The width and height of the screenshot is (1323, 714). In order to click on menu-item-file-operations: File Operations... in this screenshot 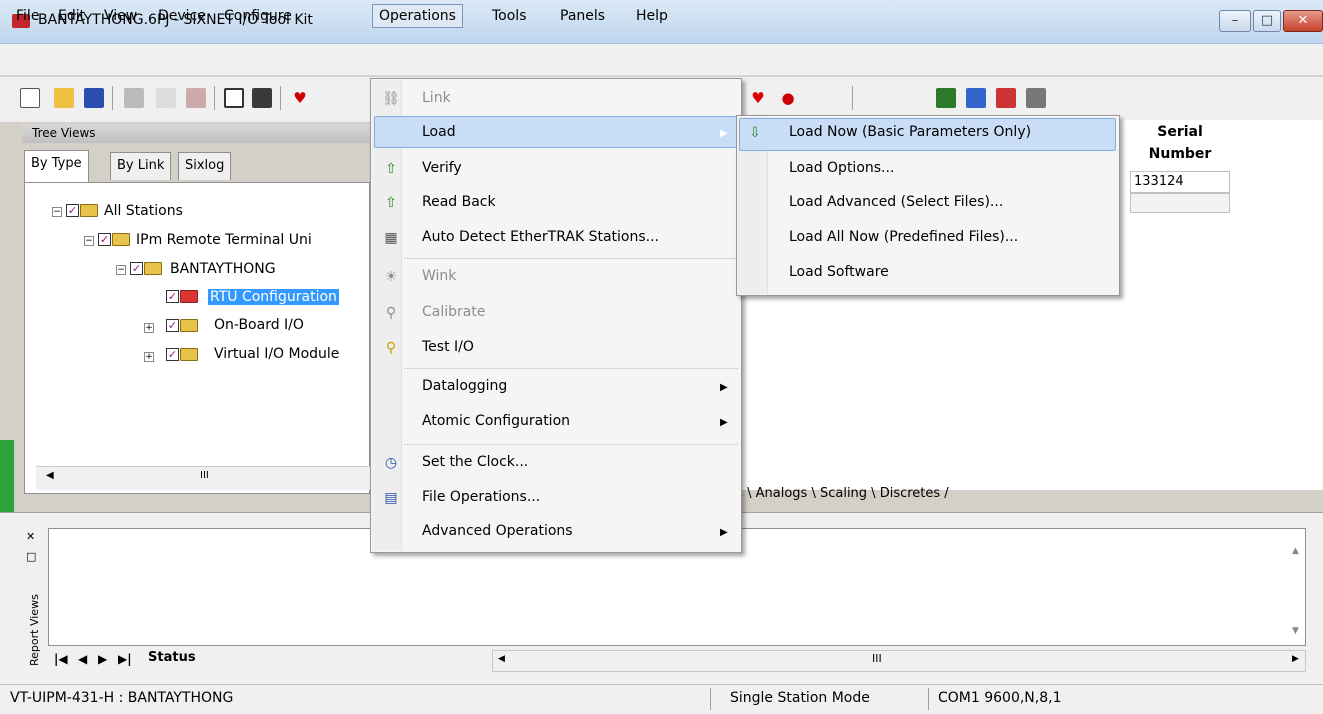, I will do `click(481, 497)`.